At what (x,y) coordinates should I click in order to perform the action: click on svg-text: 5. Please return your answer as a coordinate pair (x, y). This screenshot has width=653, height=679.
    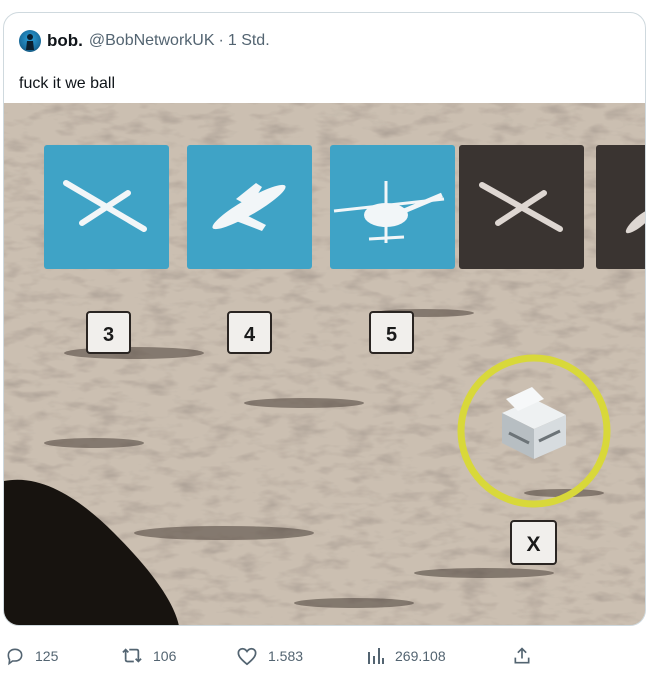
    Looking at the image, I should click on (391, 335).